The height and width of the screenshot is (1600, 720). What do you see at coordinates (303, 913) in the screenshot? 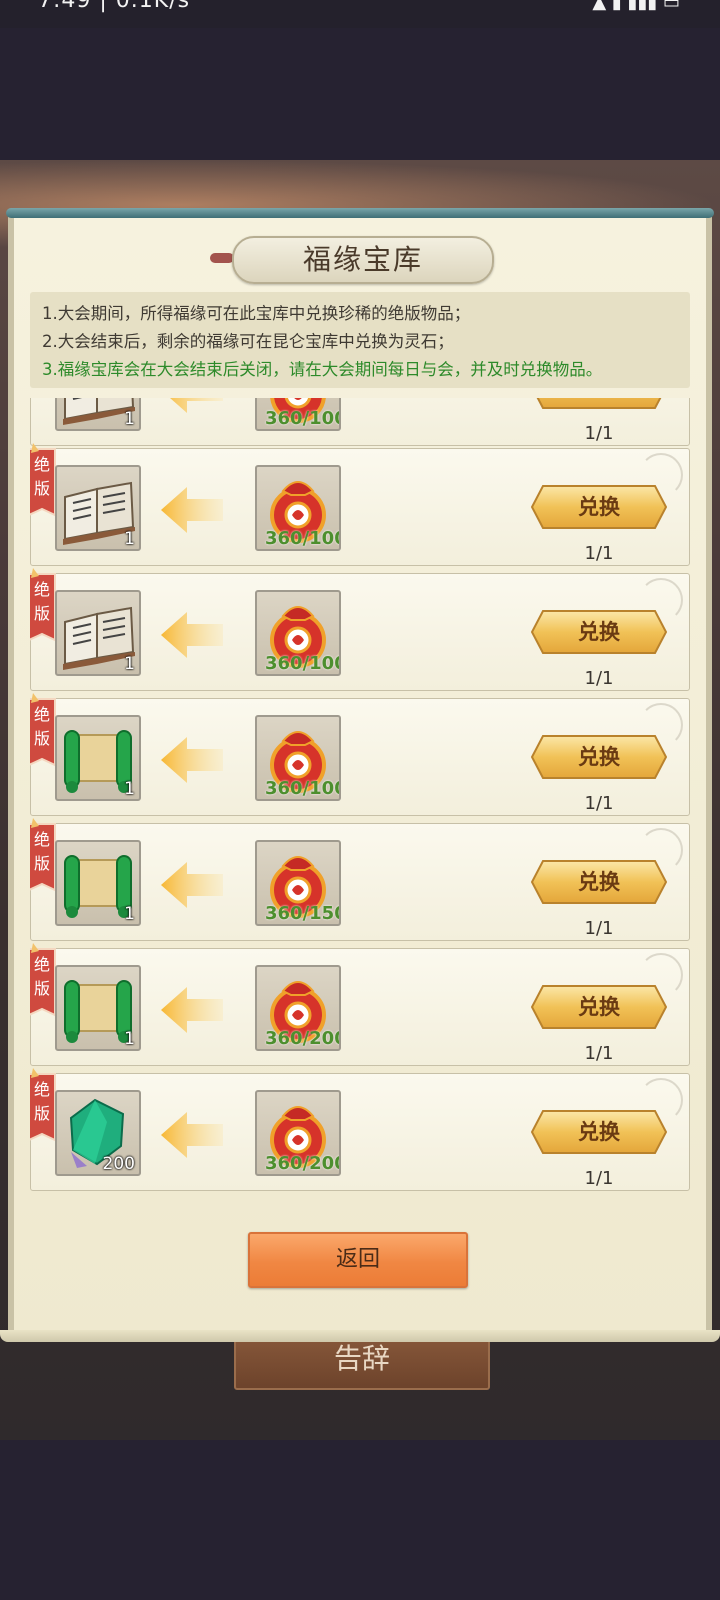
I see `cost-amount: 360/150` at bounding box center [303, 913].